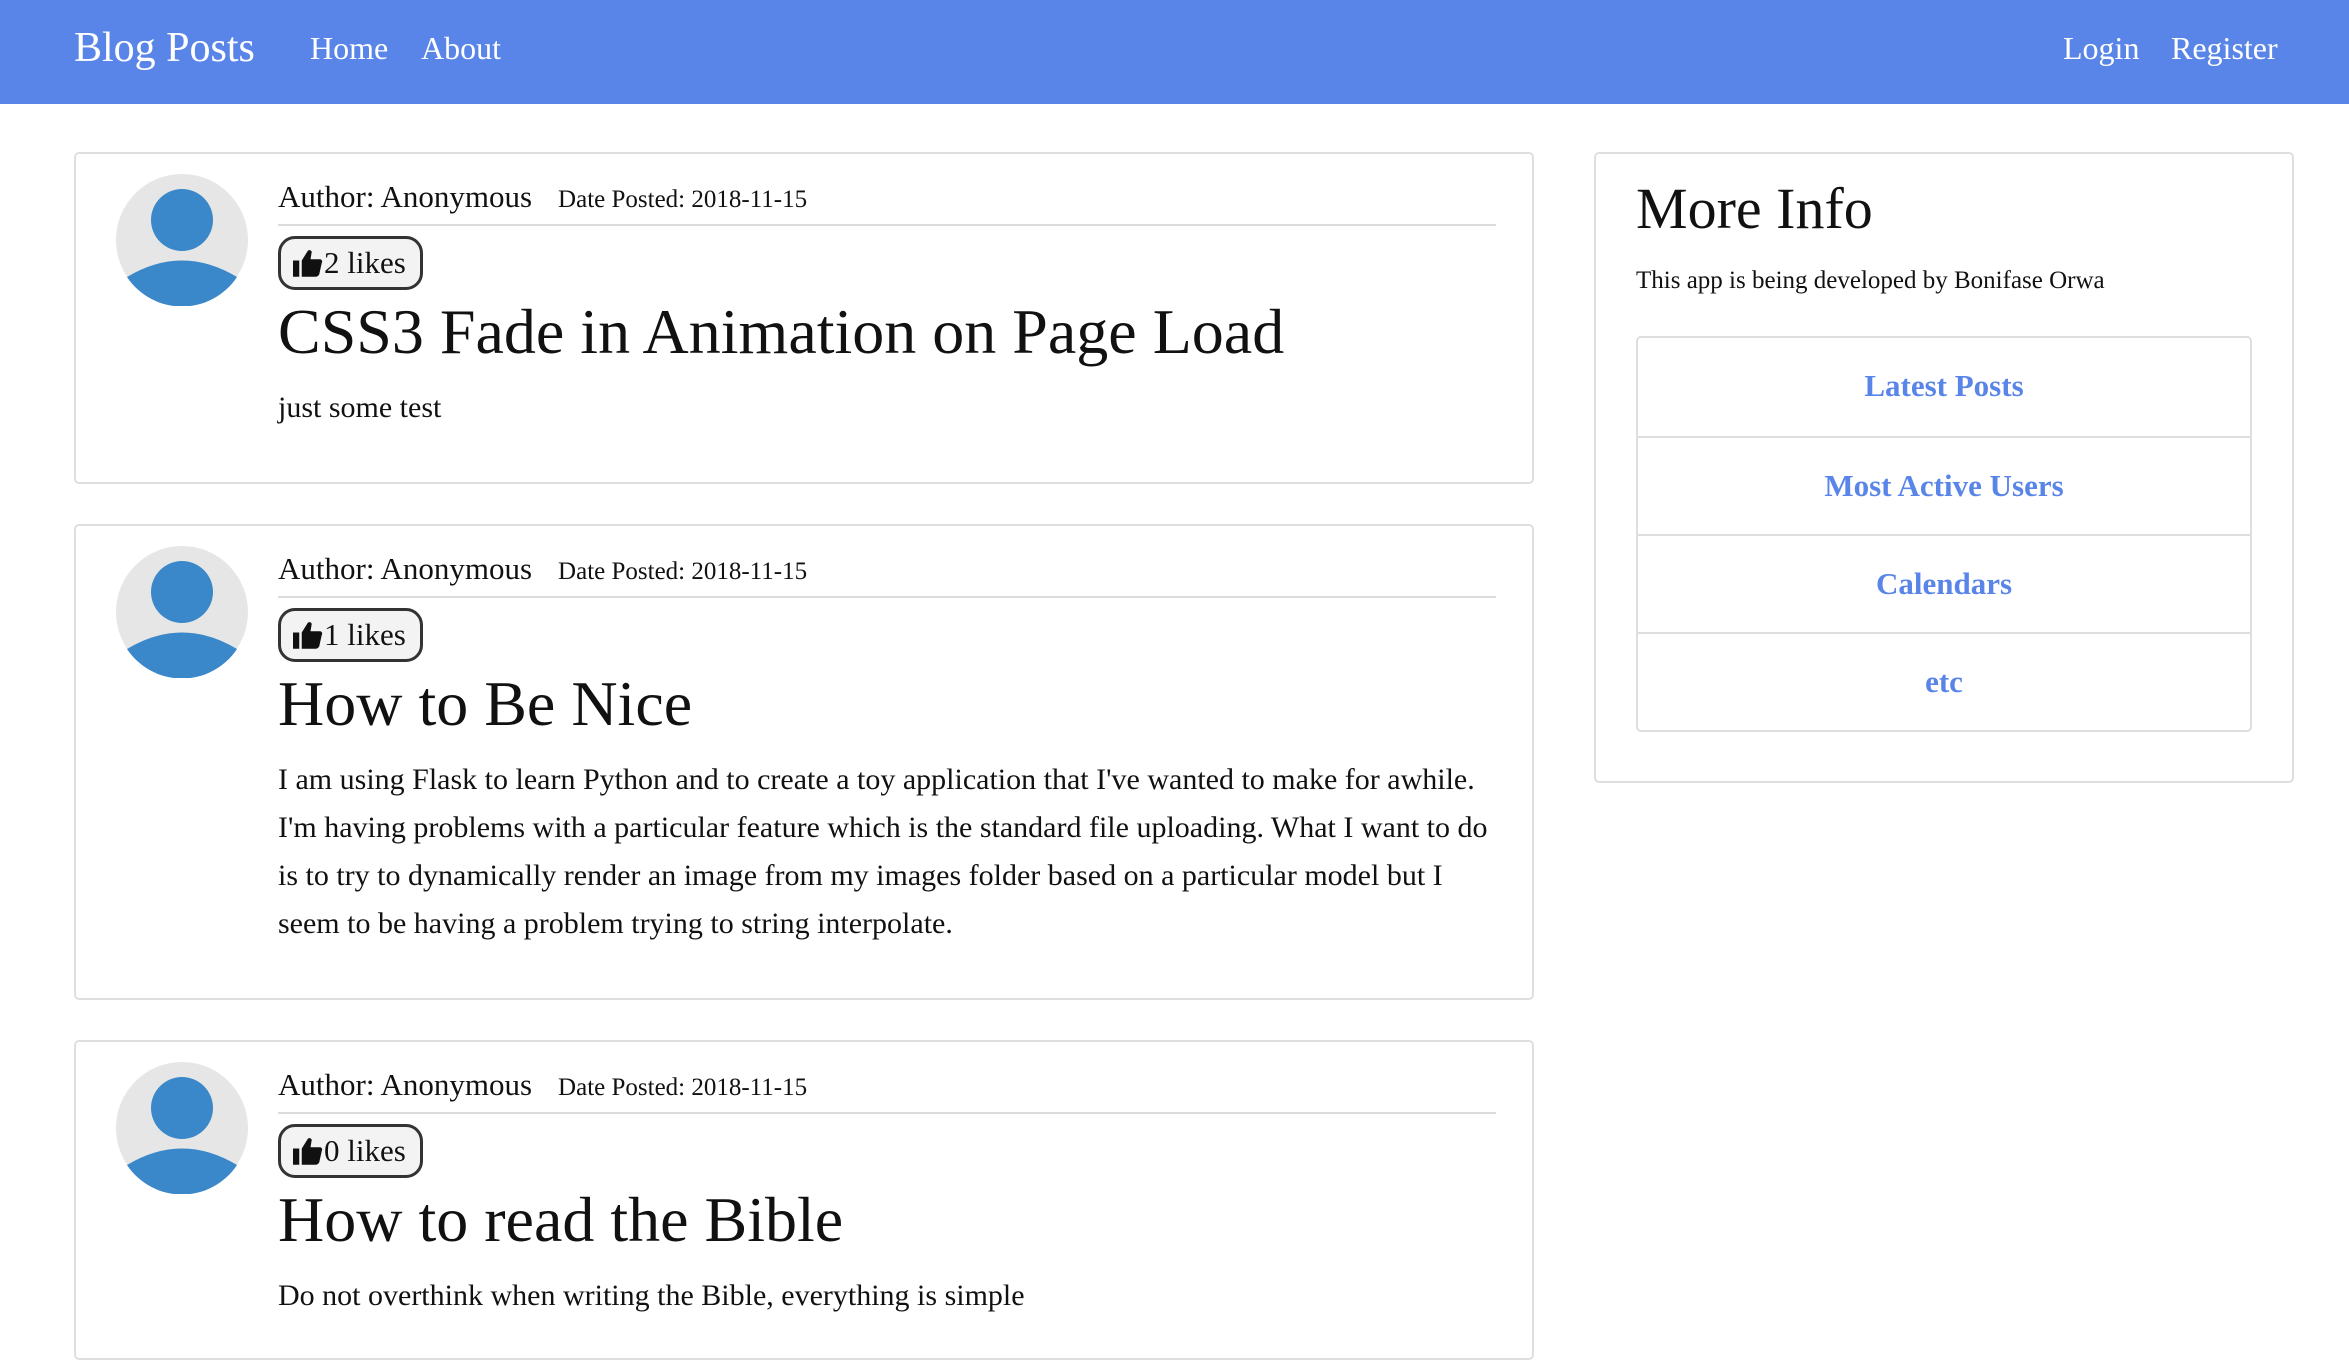 This screenshot has width=2349, height=1360. I want to click on nav-link-about: About, so click(461, 48).